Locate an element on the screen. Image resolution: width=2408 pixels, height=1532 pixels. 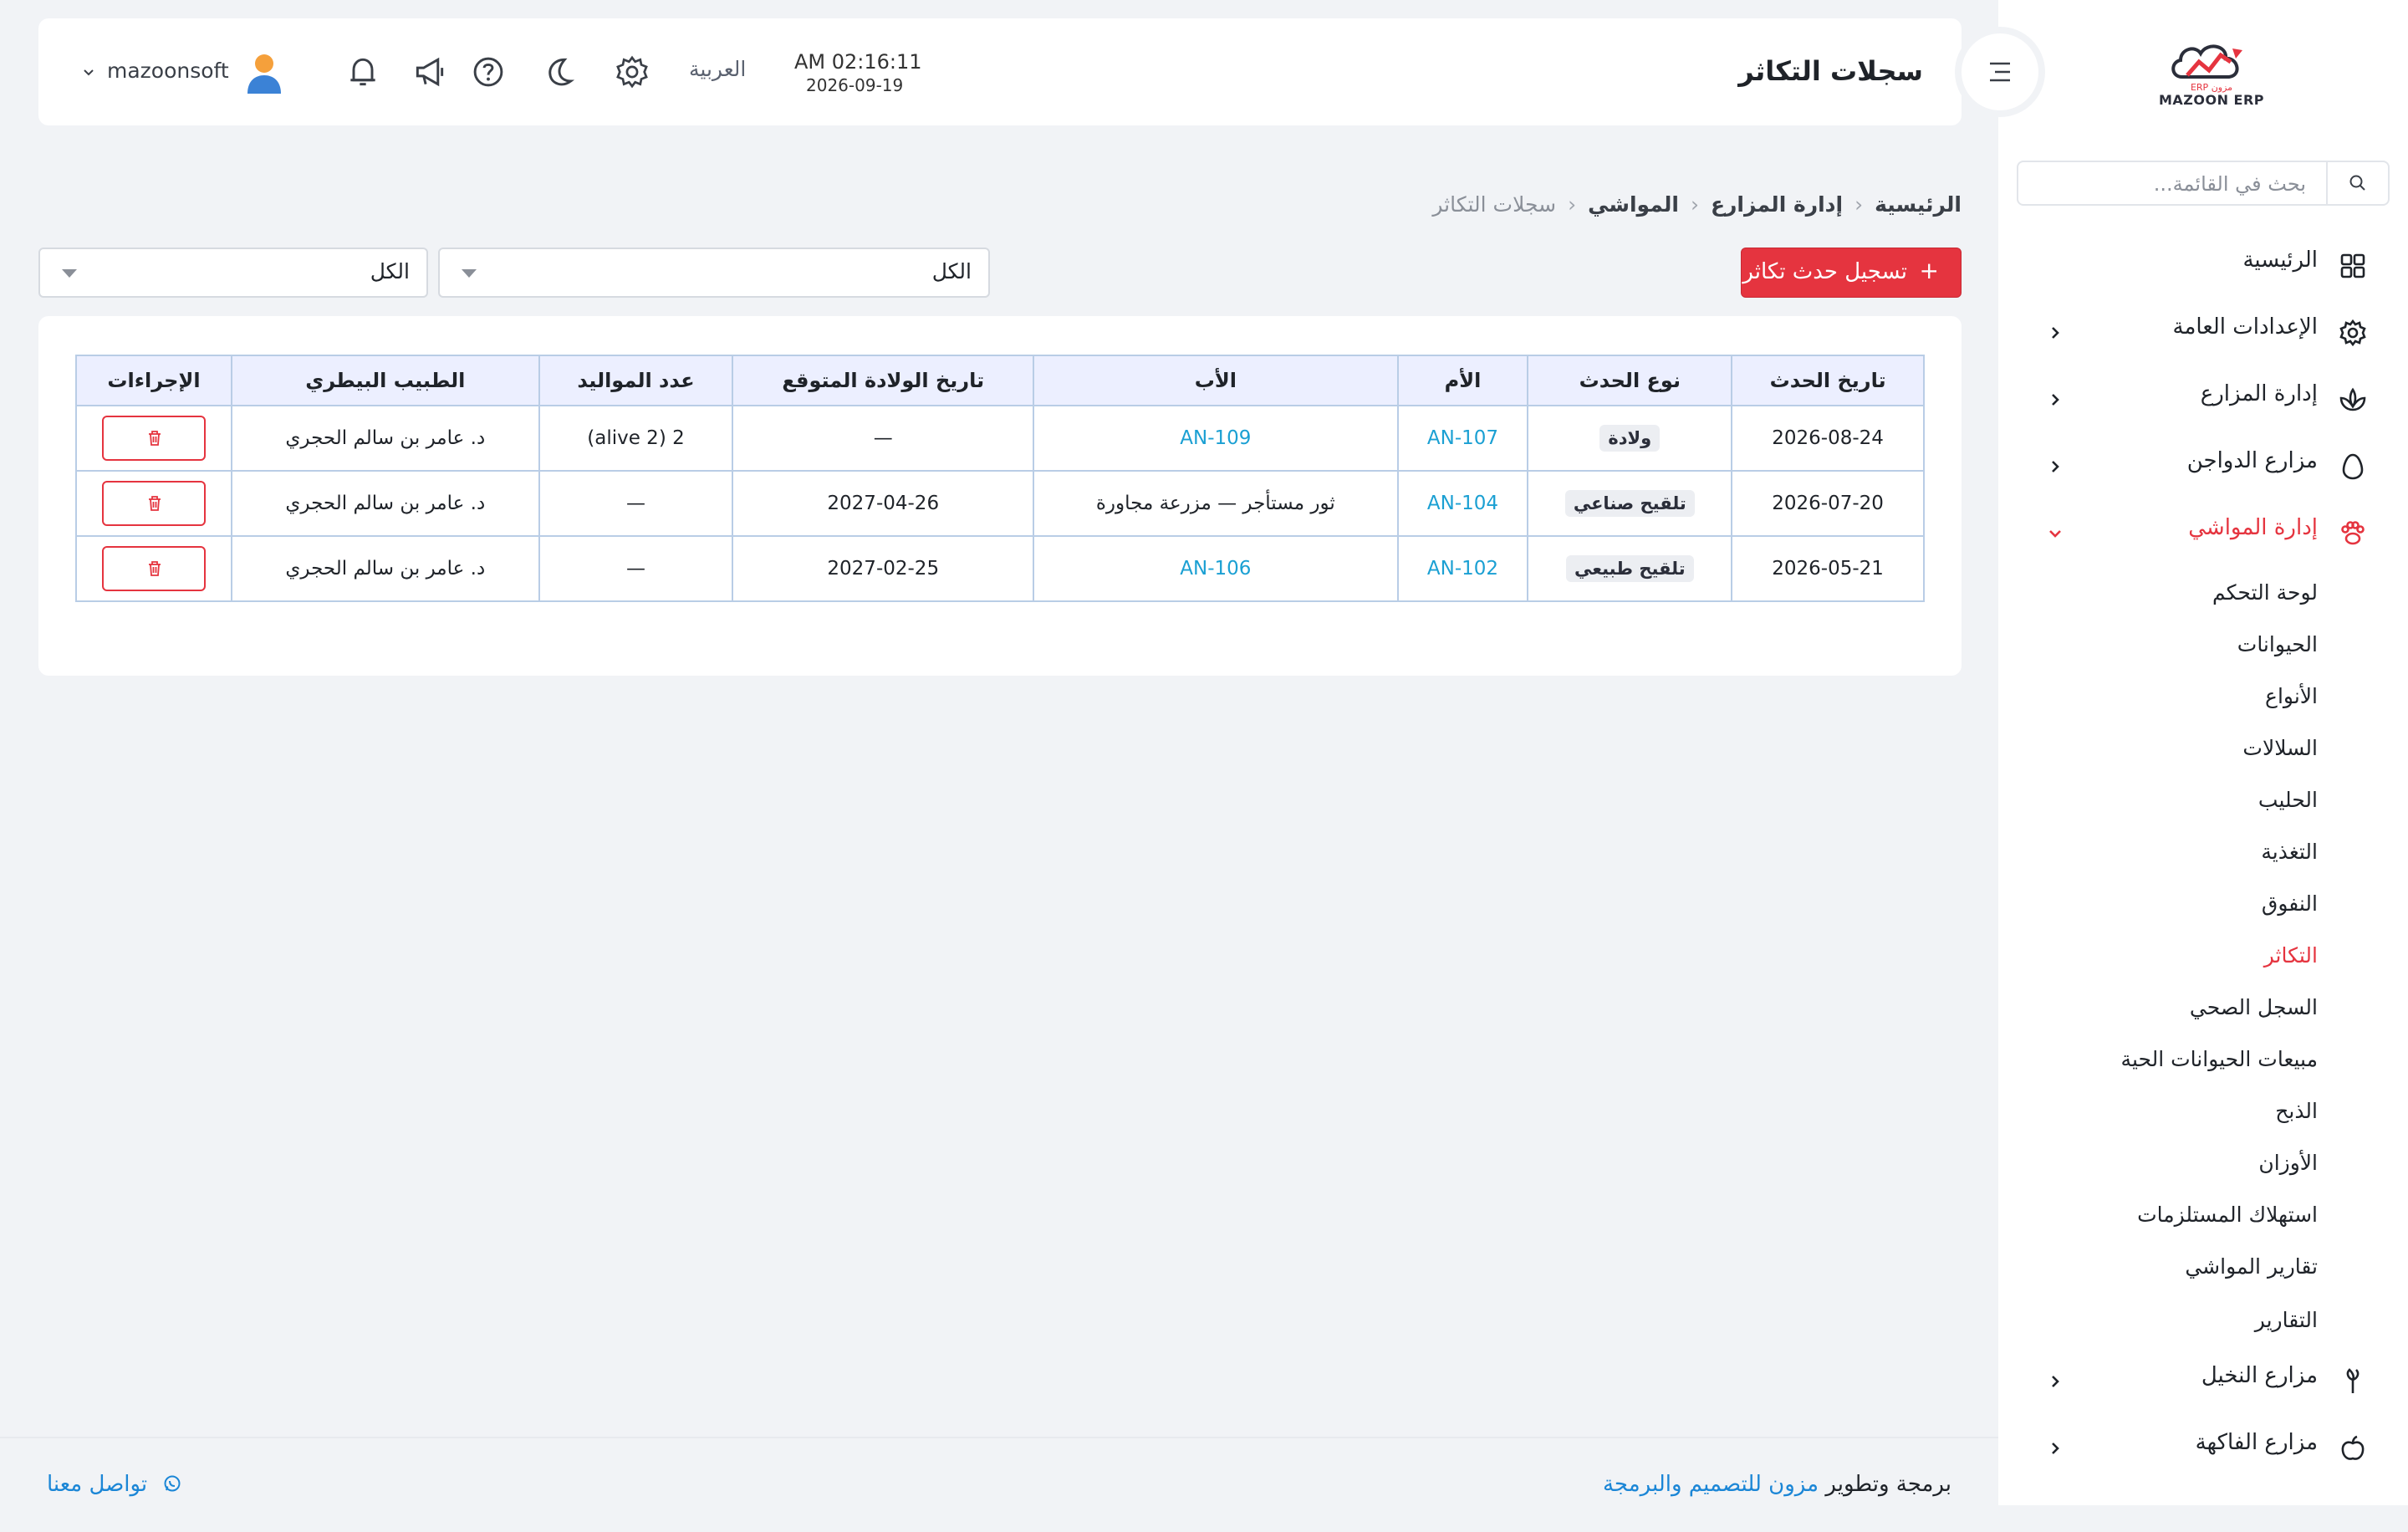
column-header: تاريخ الحدث is located at coordinates (1828, 380).